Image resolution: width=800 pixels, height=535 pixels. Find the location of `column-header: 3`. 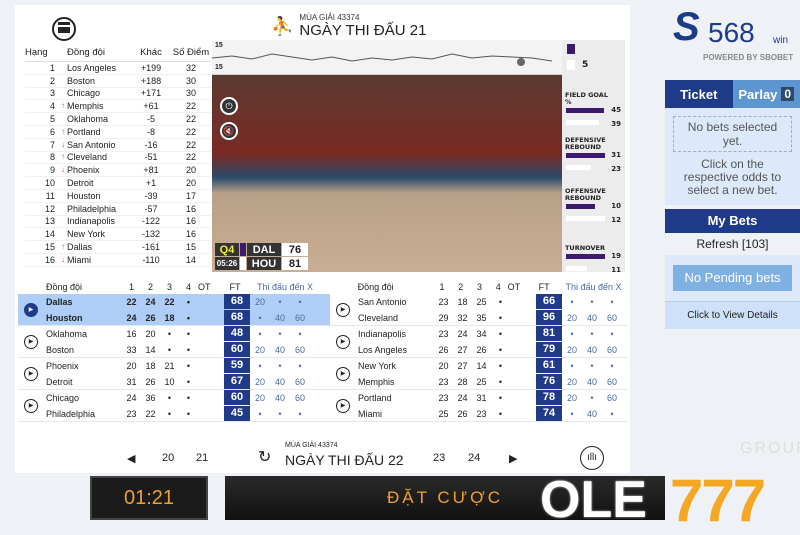

column-header: 3 is located at coordinates (169, 287).